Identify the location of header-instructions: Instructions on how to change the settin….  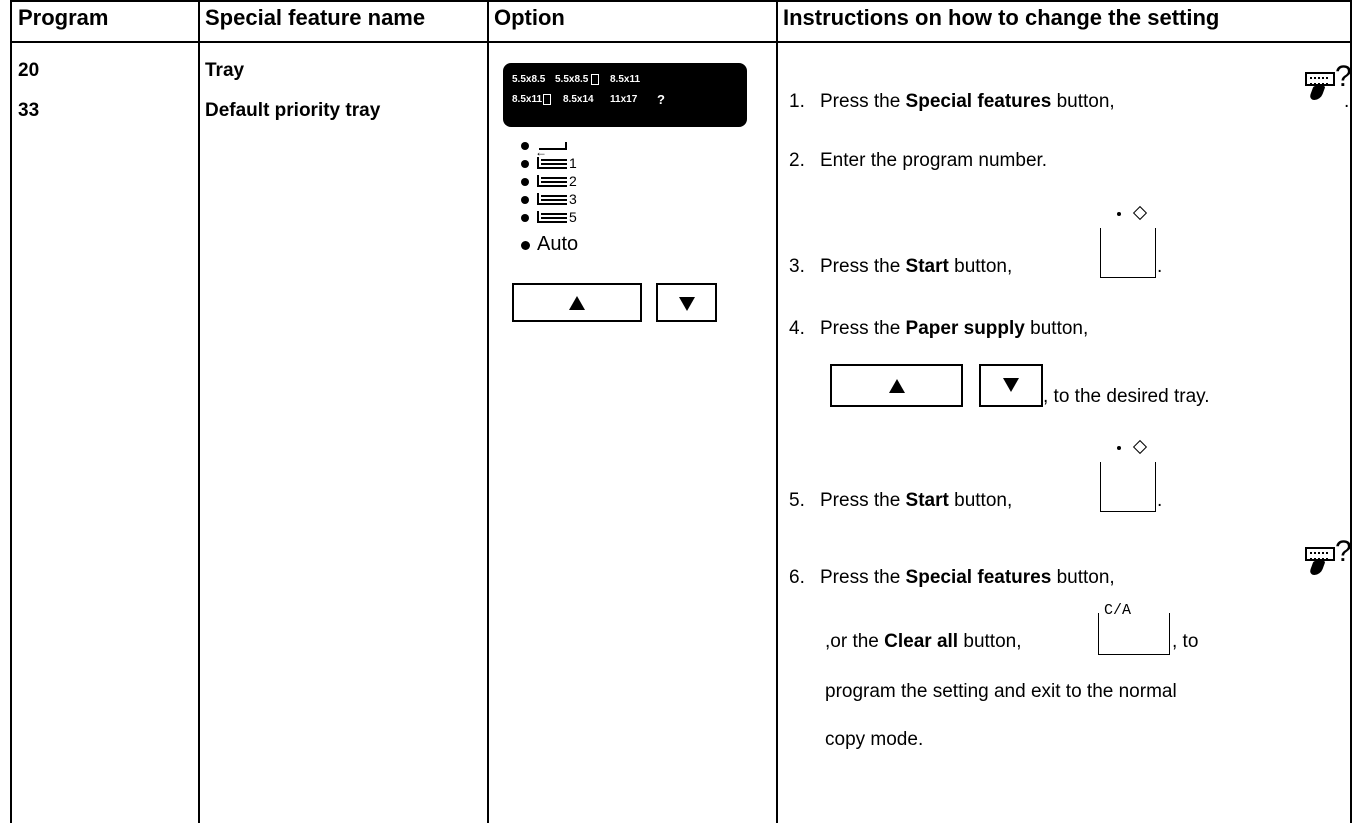
(1001, 17).